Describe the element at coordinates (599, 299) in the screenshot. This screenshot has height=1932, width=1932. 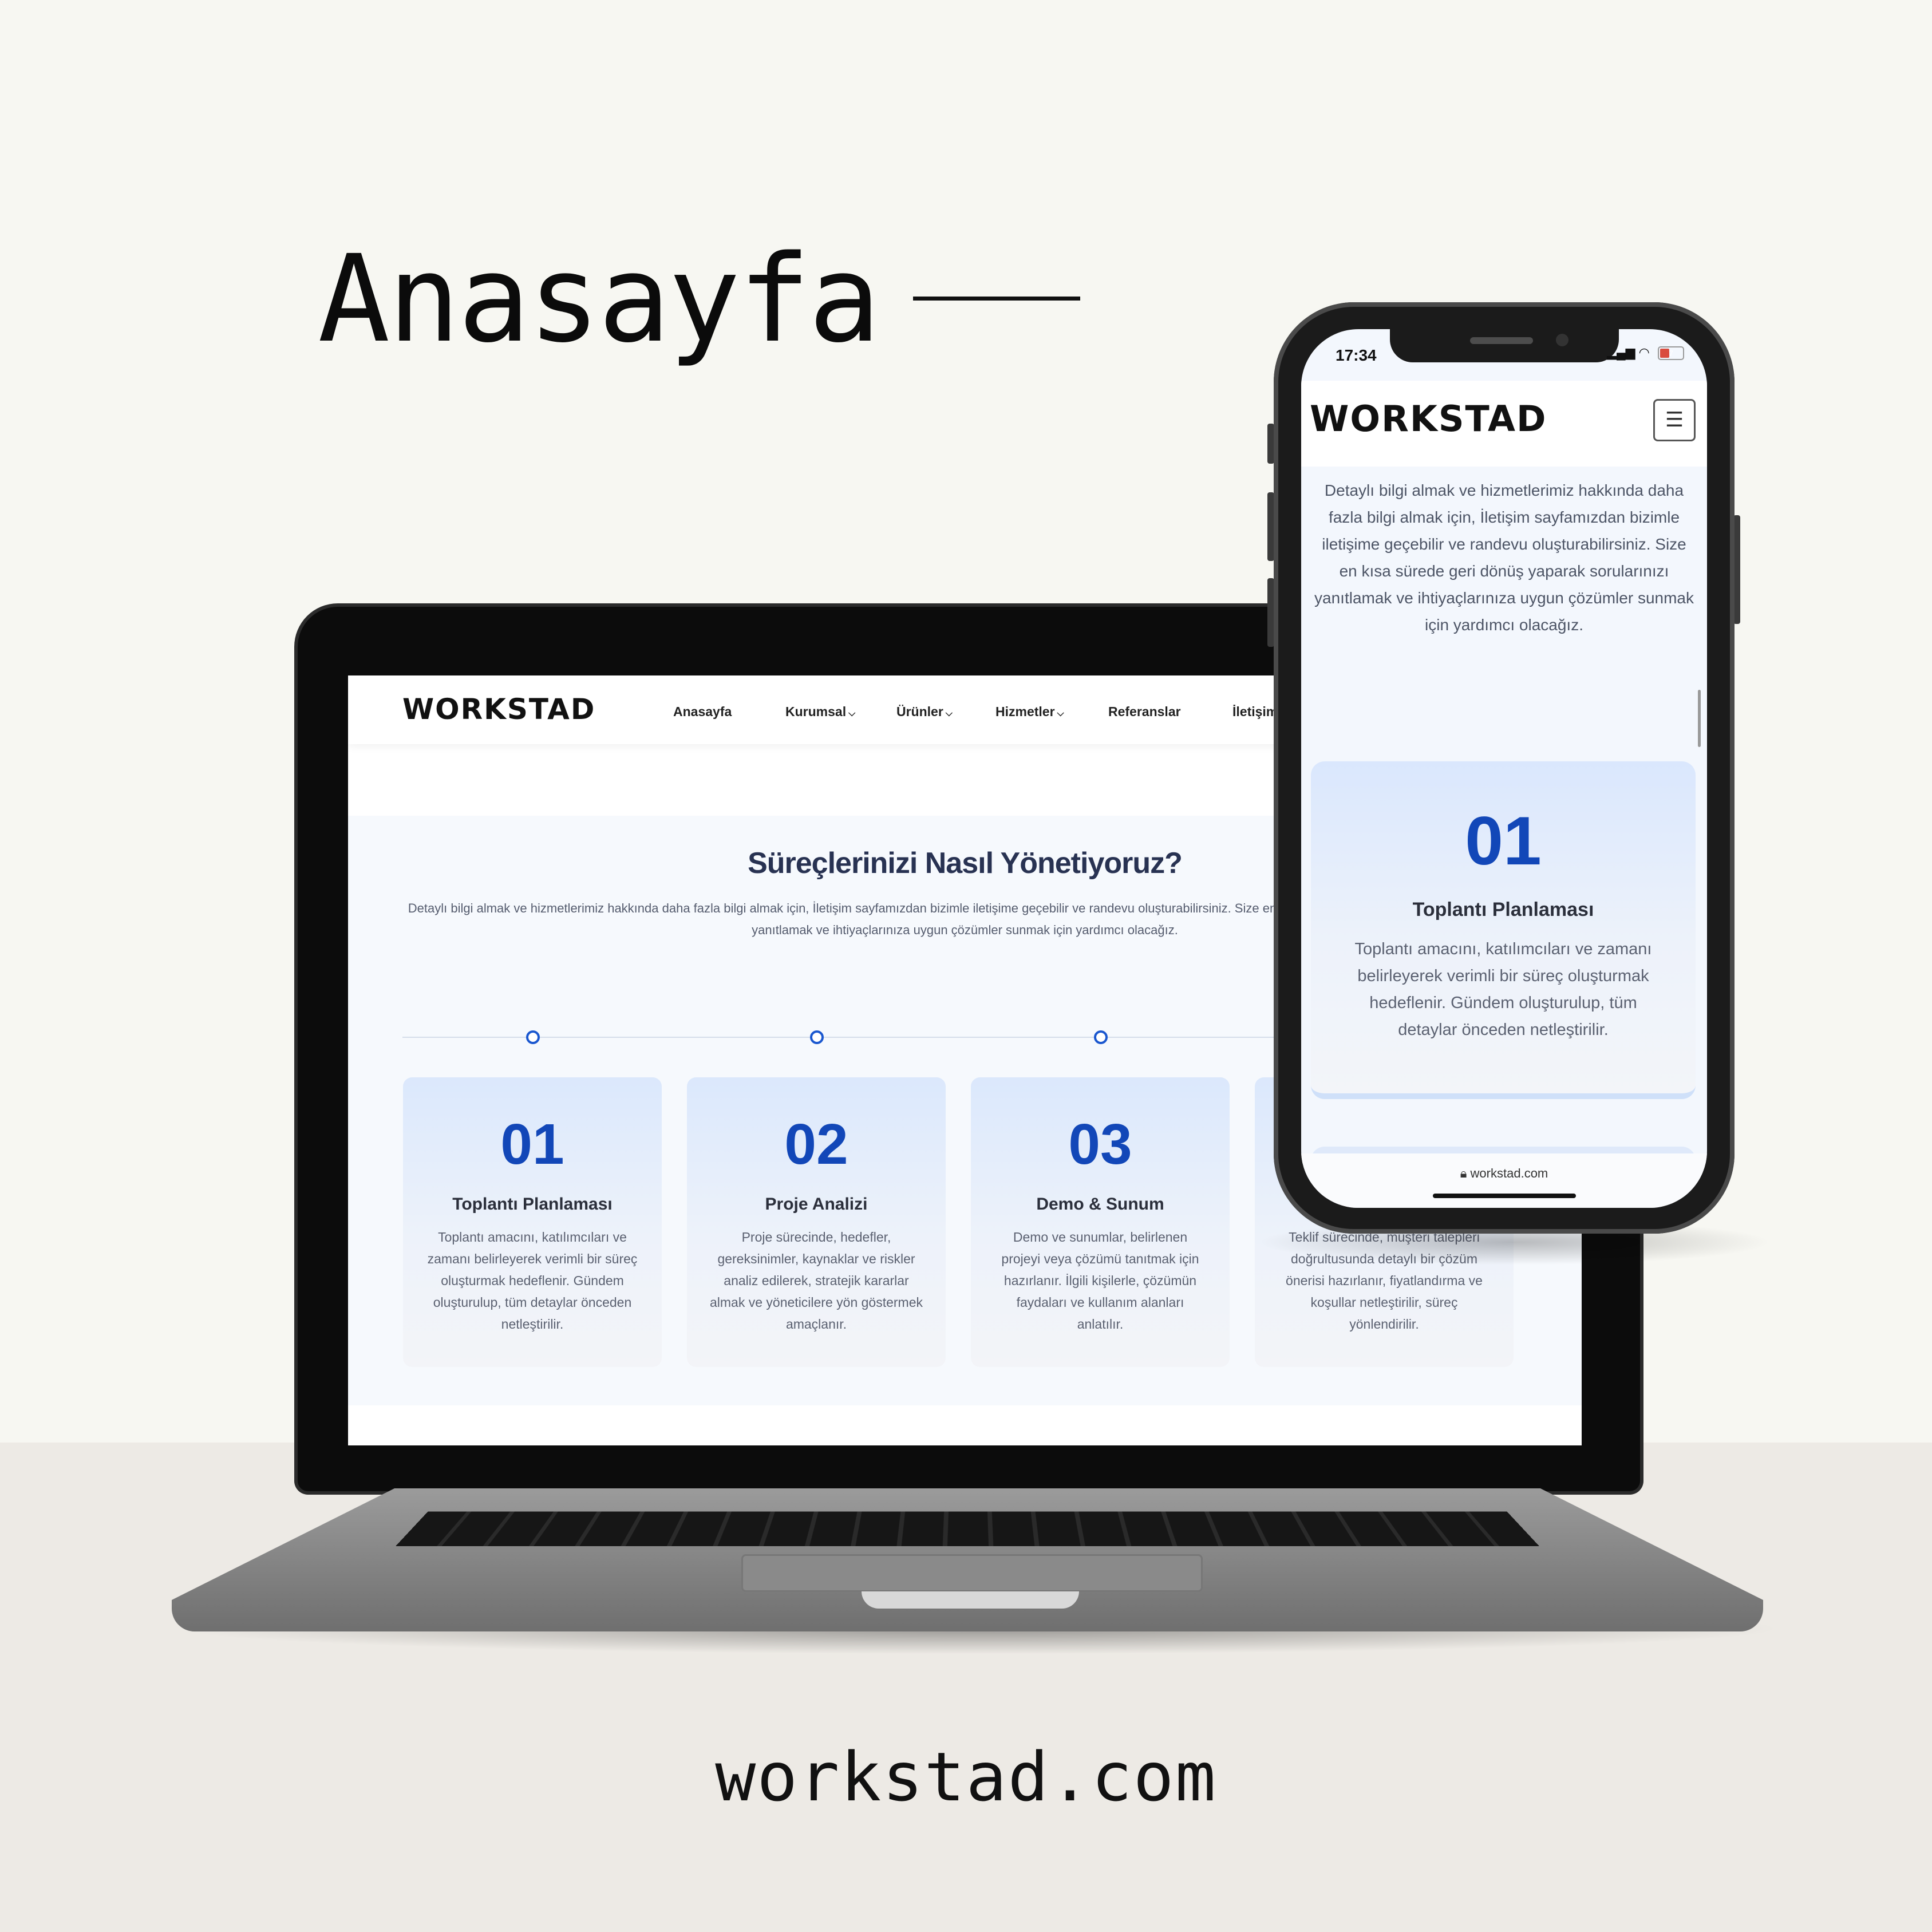
I see `page-heading: Anasayfa` at that location.